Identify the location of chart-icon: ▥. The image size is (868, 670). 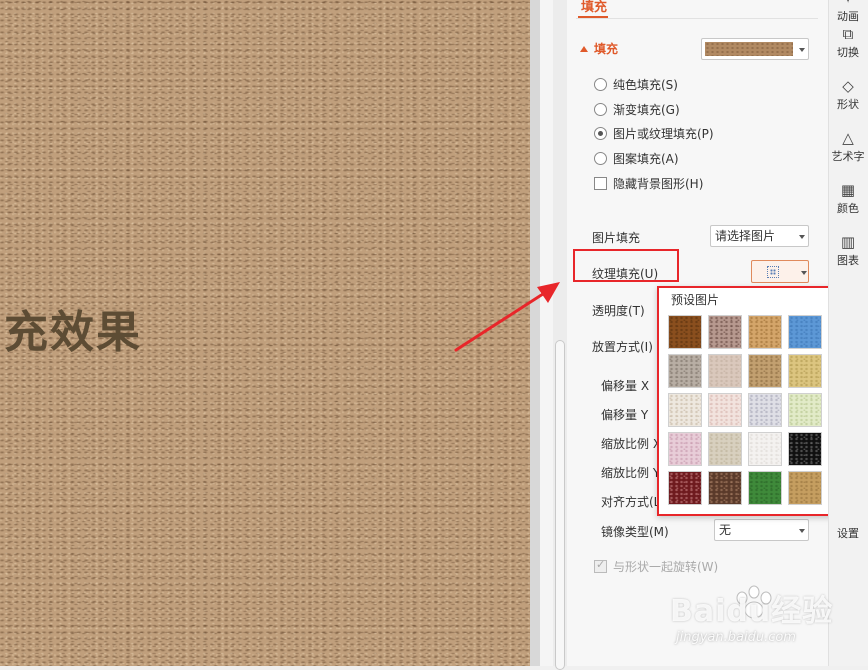
(848, 242).